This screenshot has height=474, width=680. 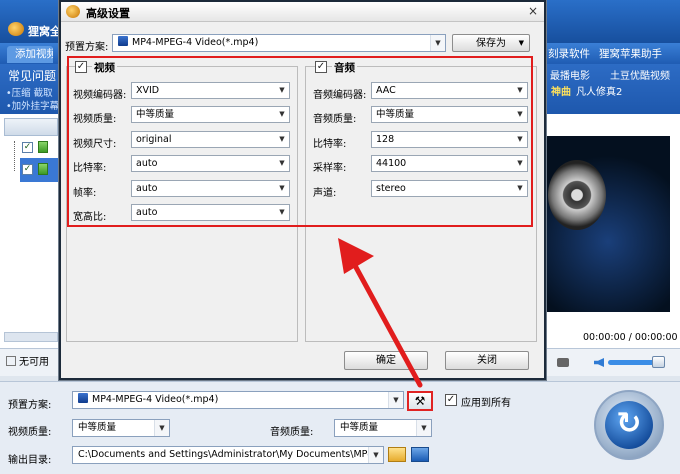 What do you see at coordinates (487, 360) in the screenshot?
I see `close-button: 关闭` at bounding box center [487, 360].